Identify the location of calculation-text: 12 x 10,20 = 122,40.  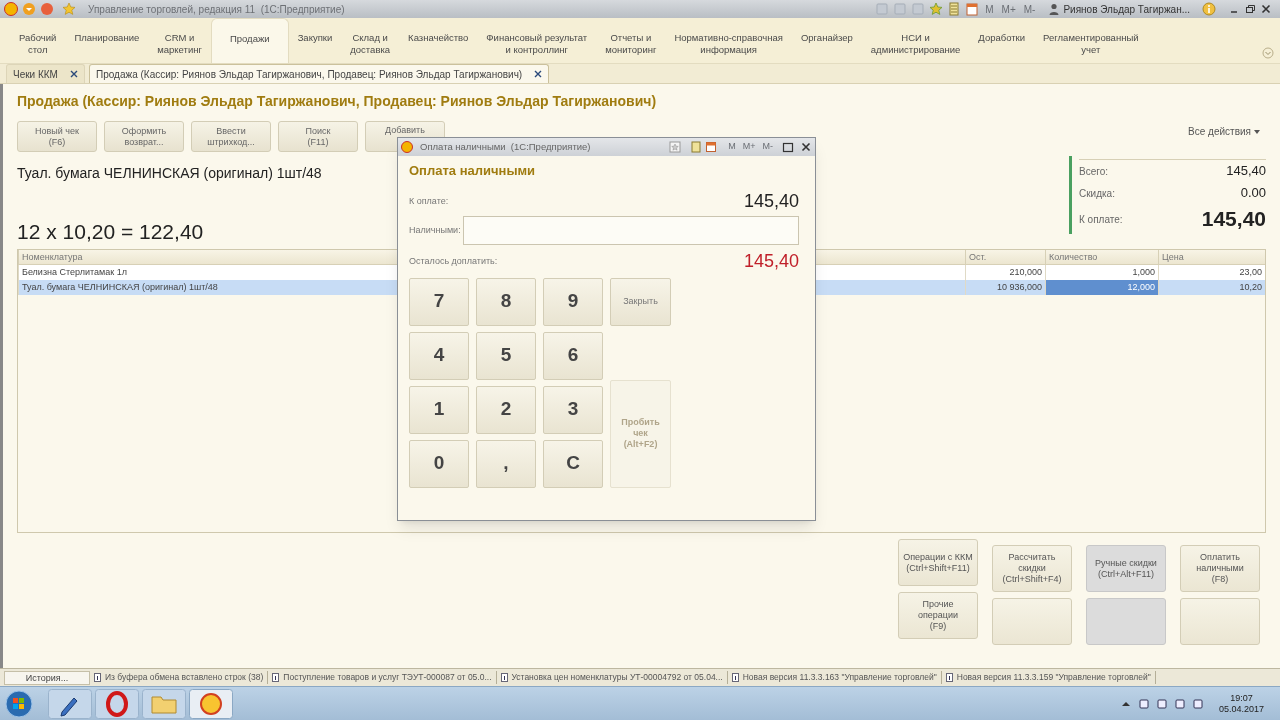
(110, 232).